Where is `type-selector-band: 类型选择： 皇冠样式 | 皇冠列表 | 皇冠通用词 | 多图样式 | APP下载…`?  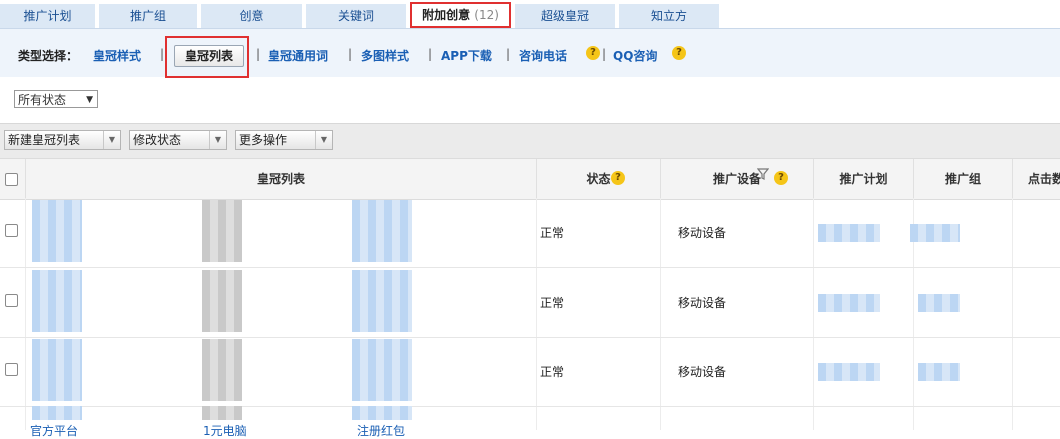 type-selector-band: 类型选择： 皇冠样式 | 皇冠列表 | 皇冠通用词 | 多图样式 | APP下载… is located at coordinates (530, 53).